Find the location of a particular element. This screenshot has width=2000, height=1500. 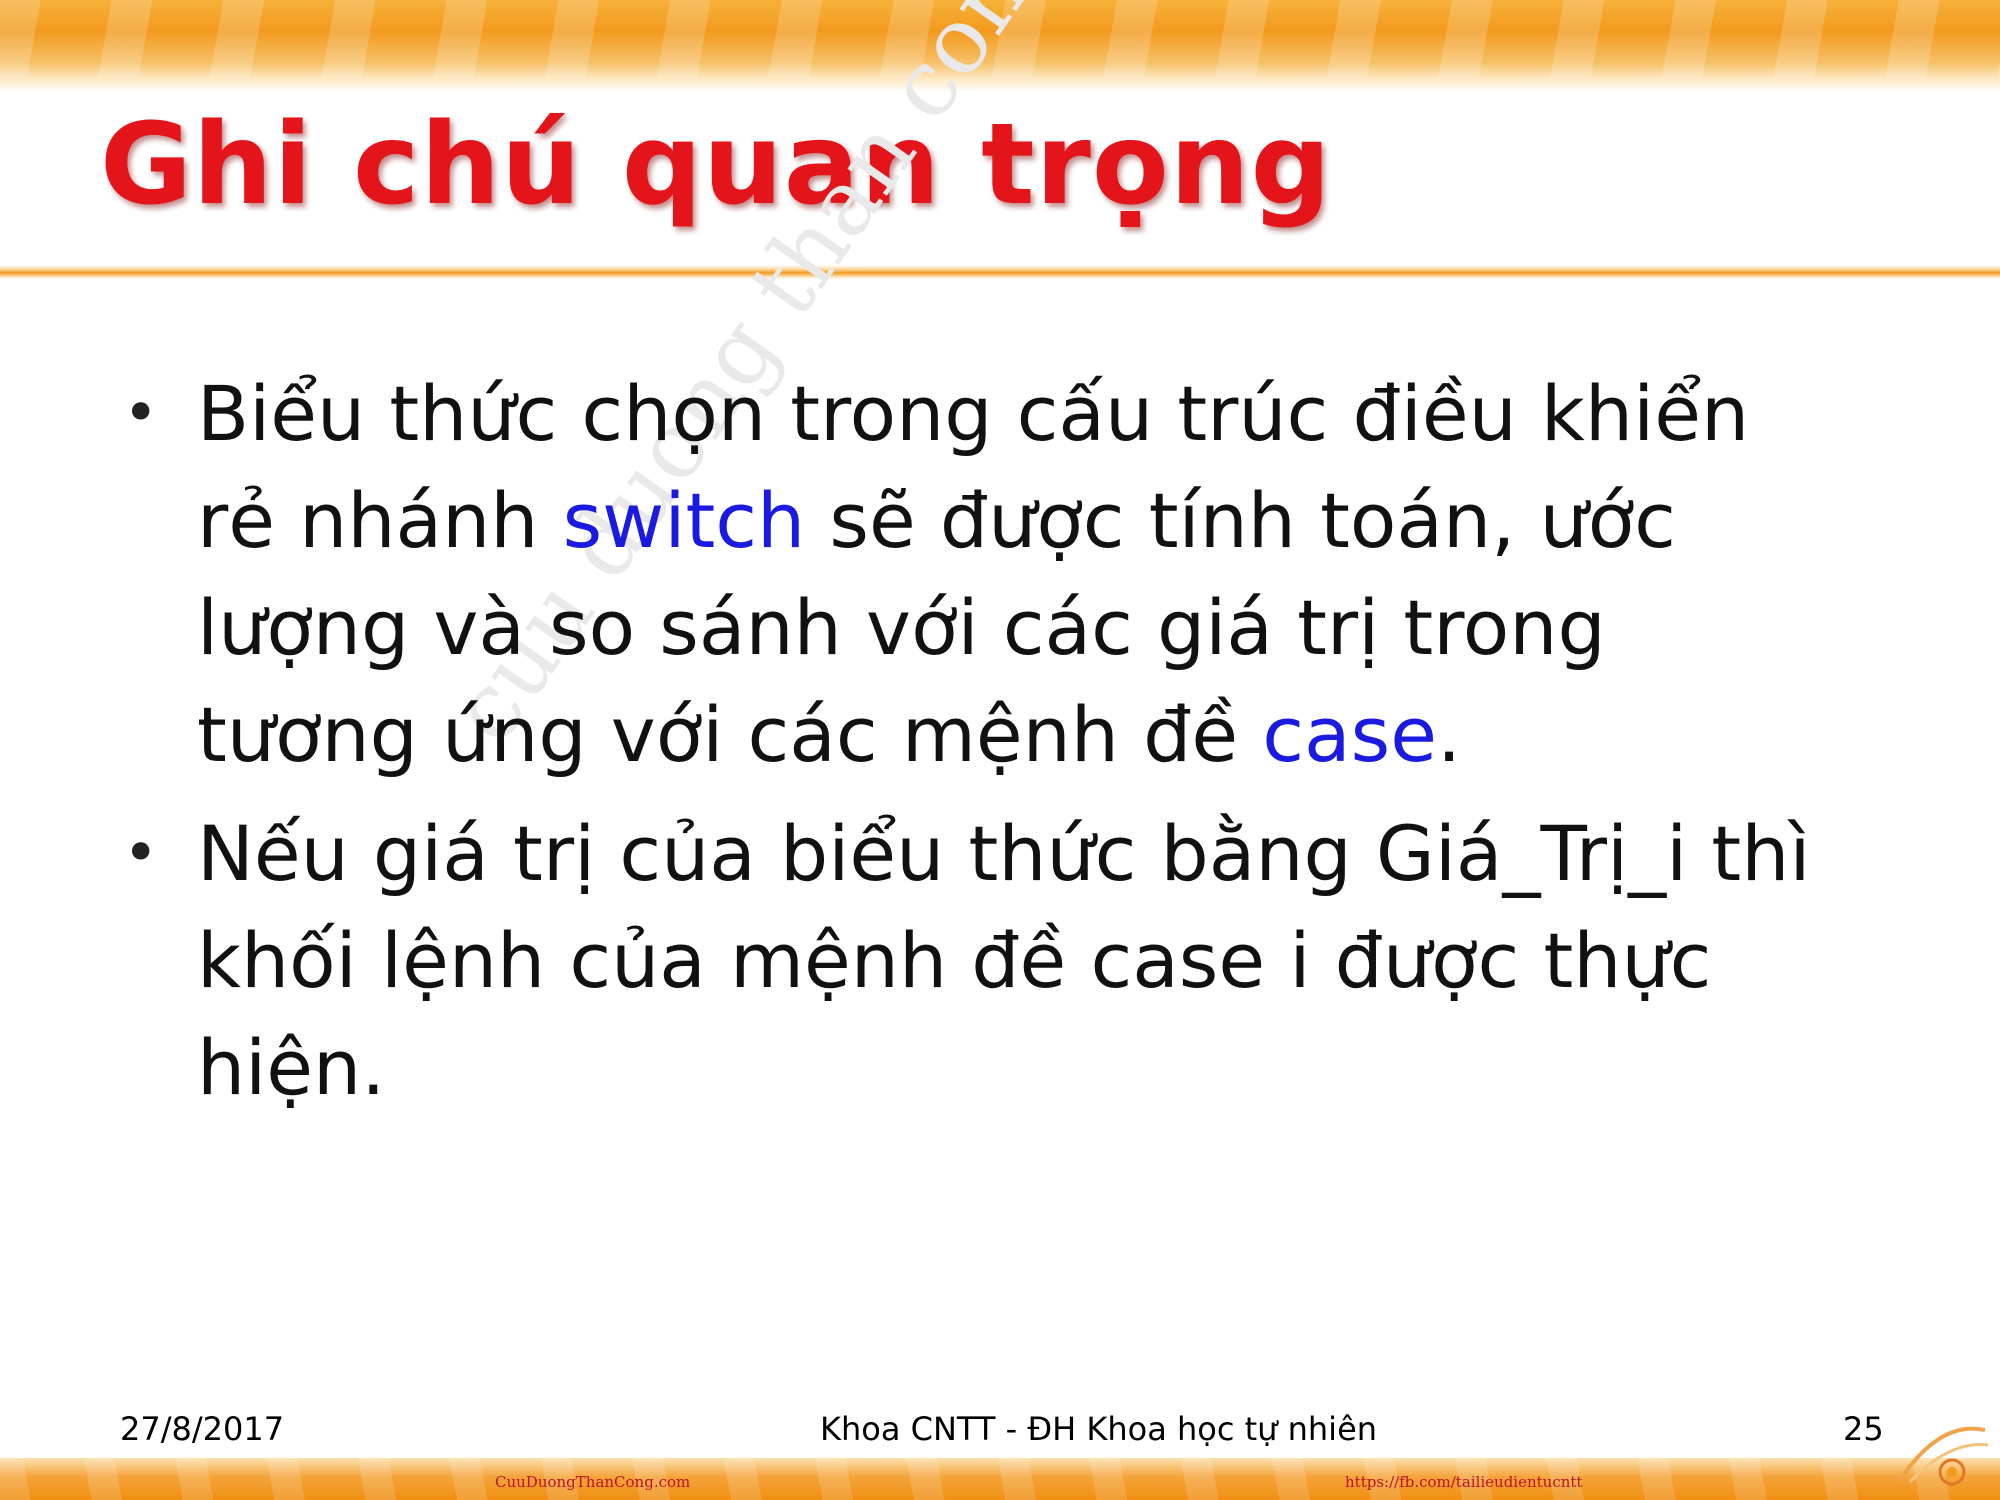

title-divider is located at coordinates (1000, 272).